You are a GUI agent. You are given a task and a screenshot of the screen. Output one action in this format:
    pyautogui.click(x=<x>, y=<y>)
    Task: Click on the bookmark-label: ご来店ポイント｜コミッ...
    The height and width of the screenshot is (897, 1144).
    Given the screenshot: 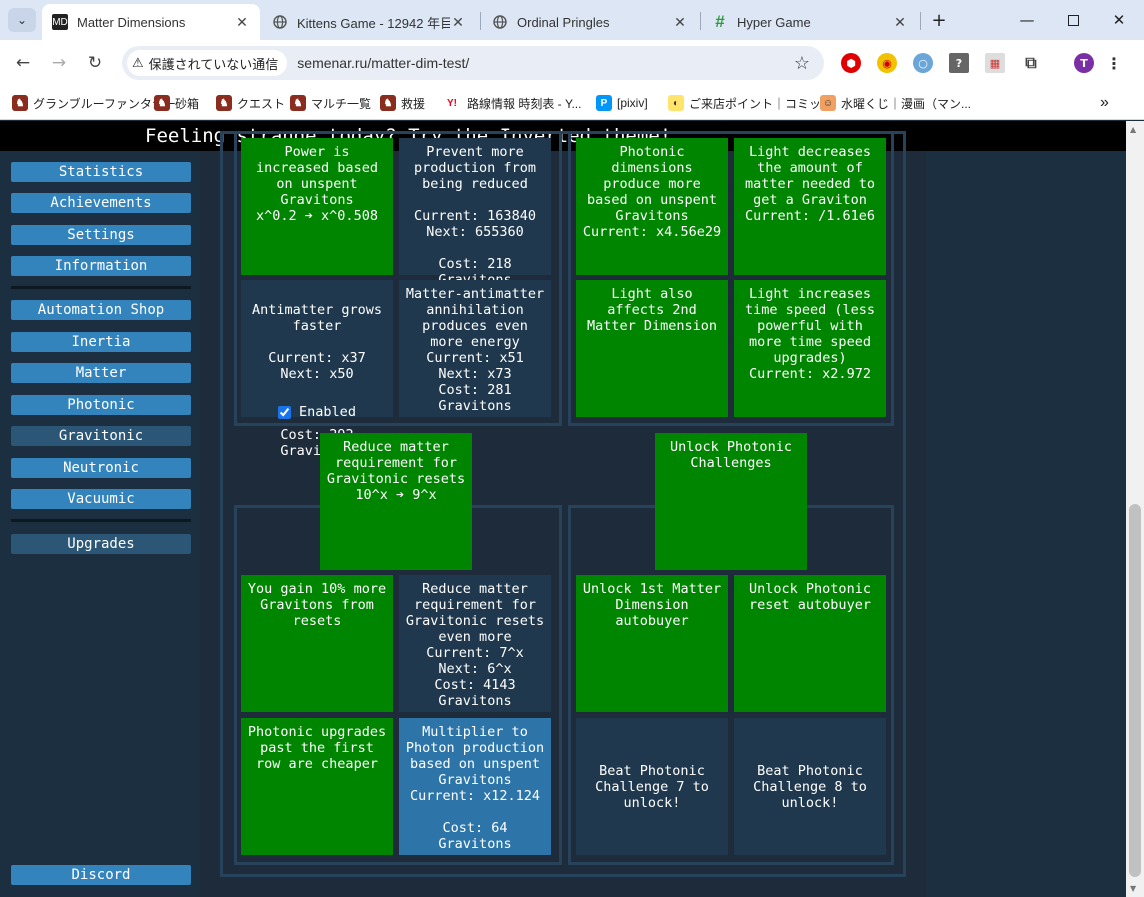 What is the action you would take?
    pyautogui.click(x=760, y=103)
    